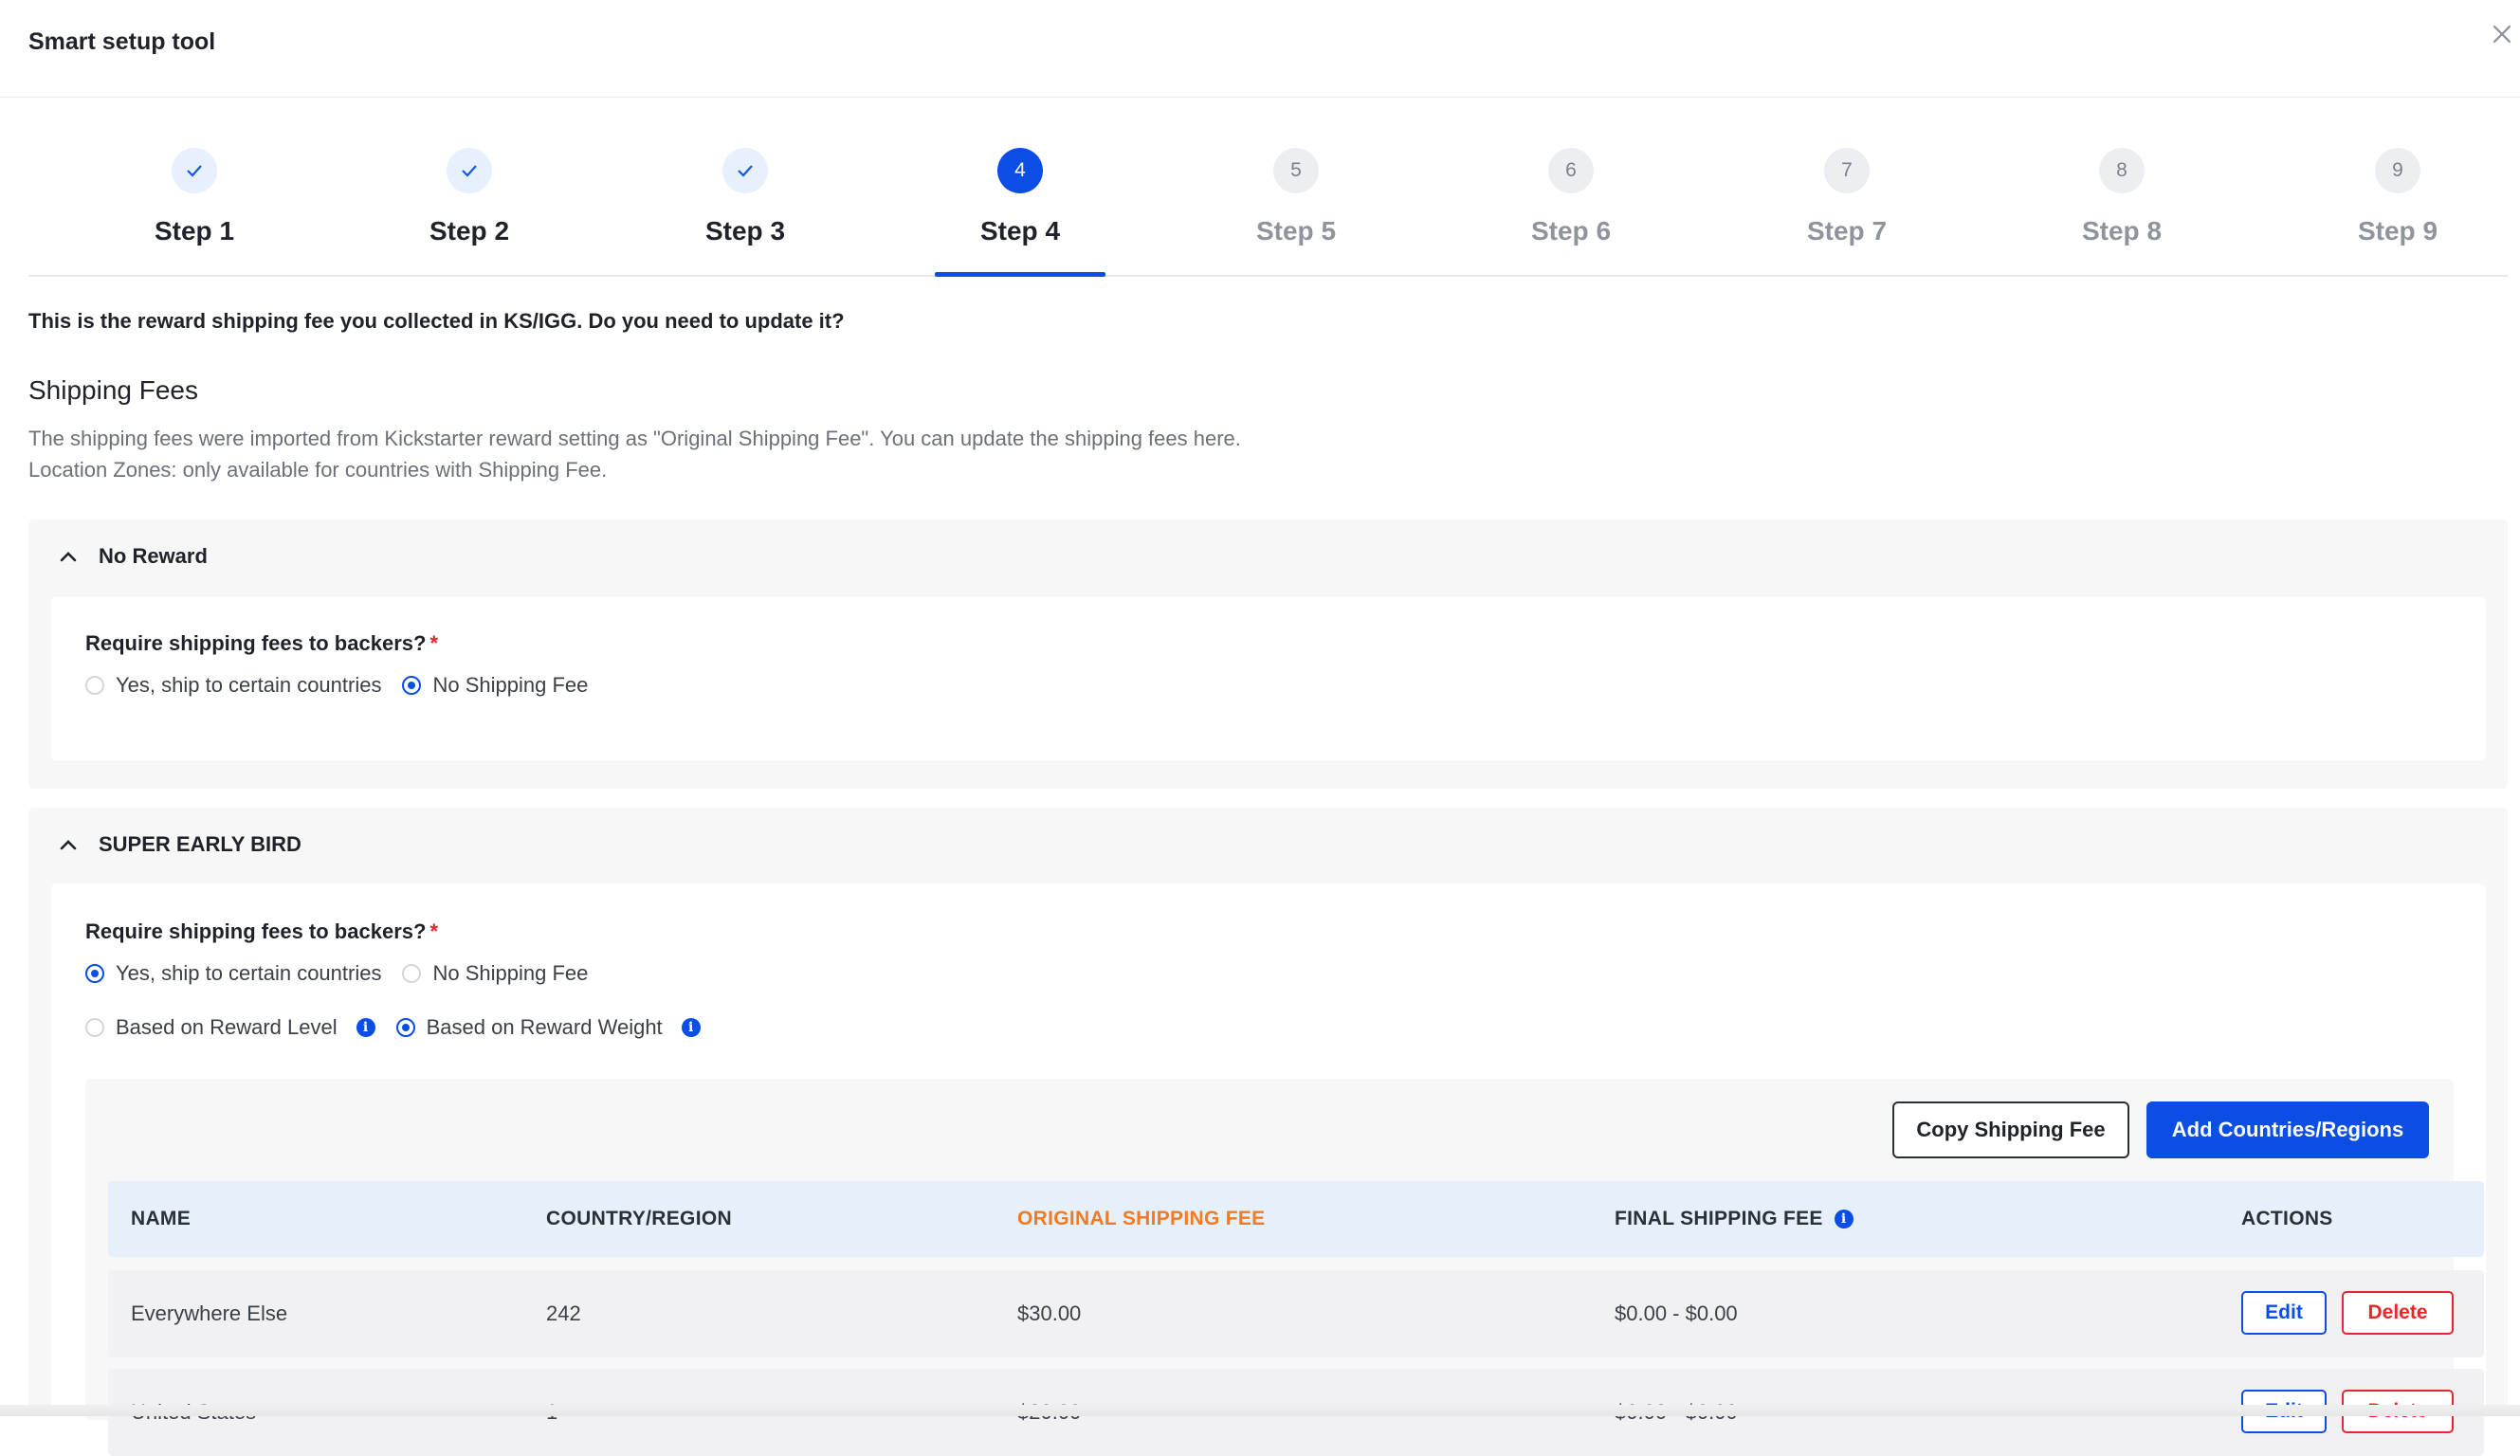 The height and width of the screenshot is (1456, 2520). Describe the element at coordinates (2122, 231) in the screenshot. I see `step-label: Step 8` at that location.